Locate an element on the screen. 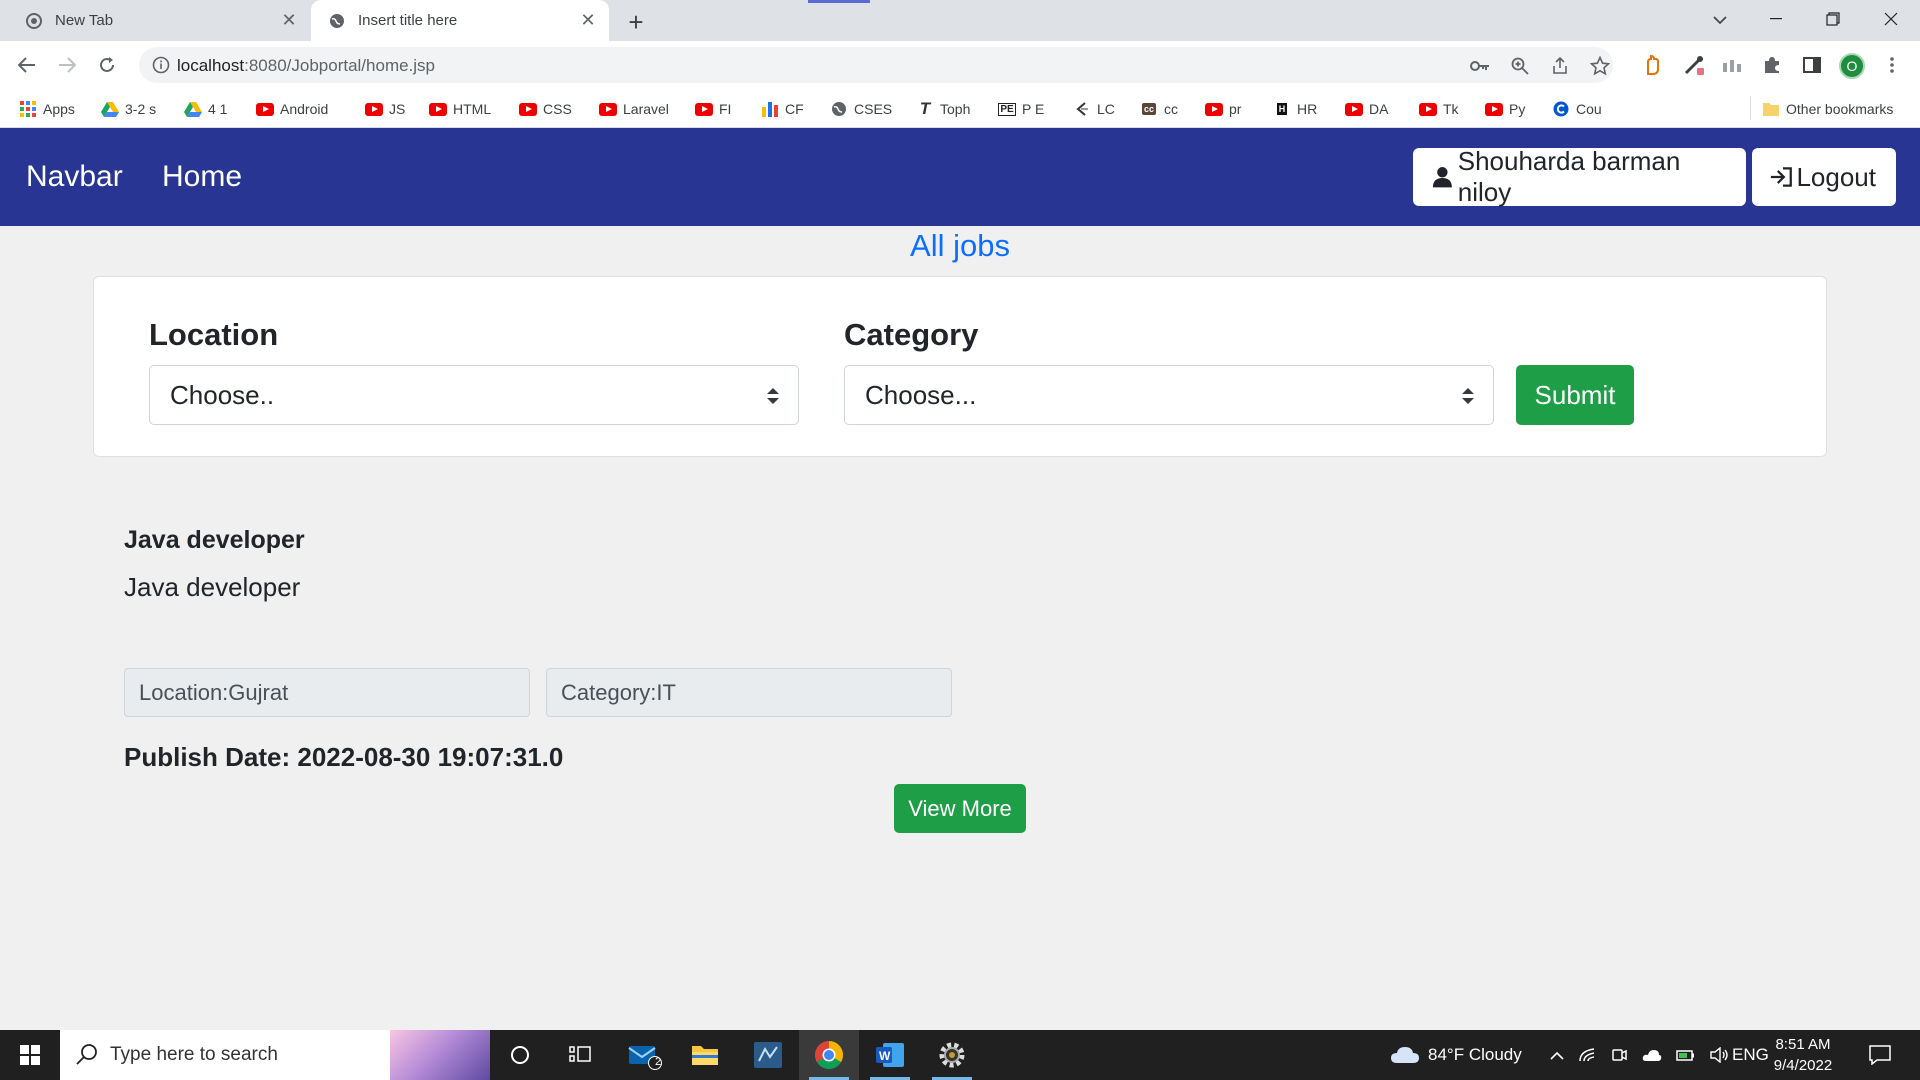  bookmark-apps: Apps is located at coordinates (47, 109).